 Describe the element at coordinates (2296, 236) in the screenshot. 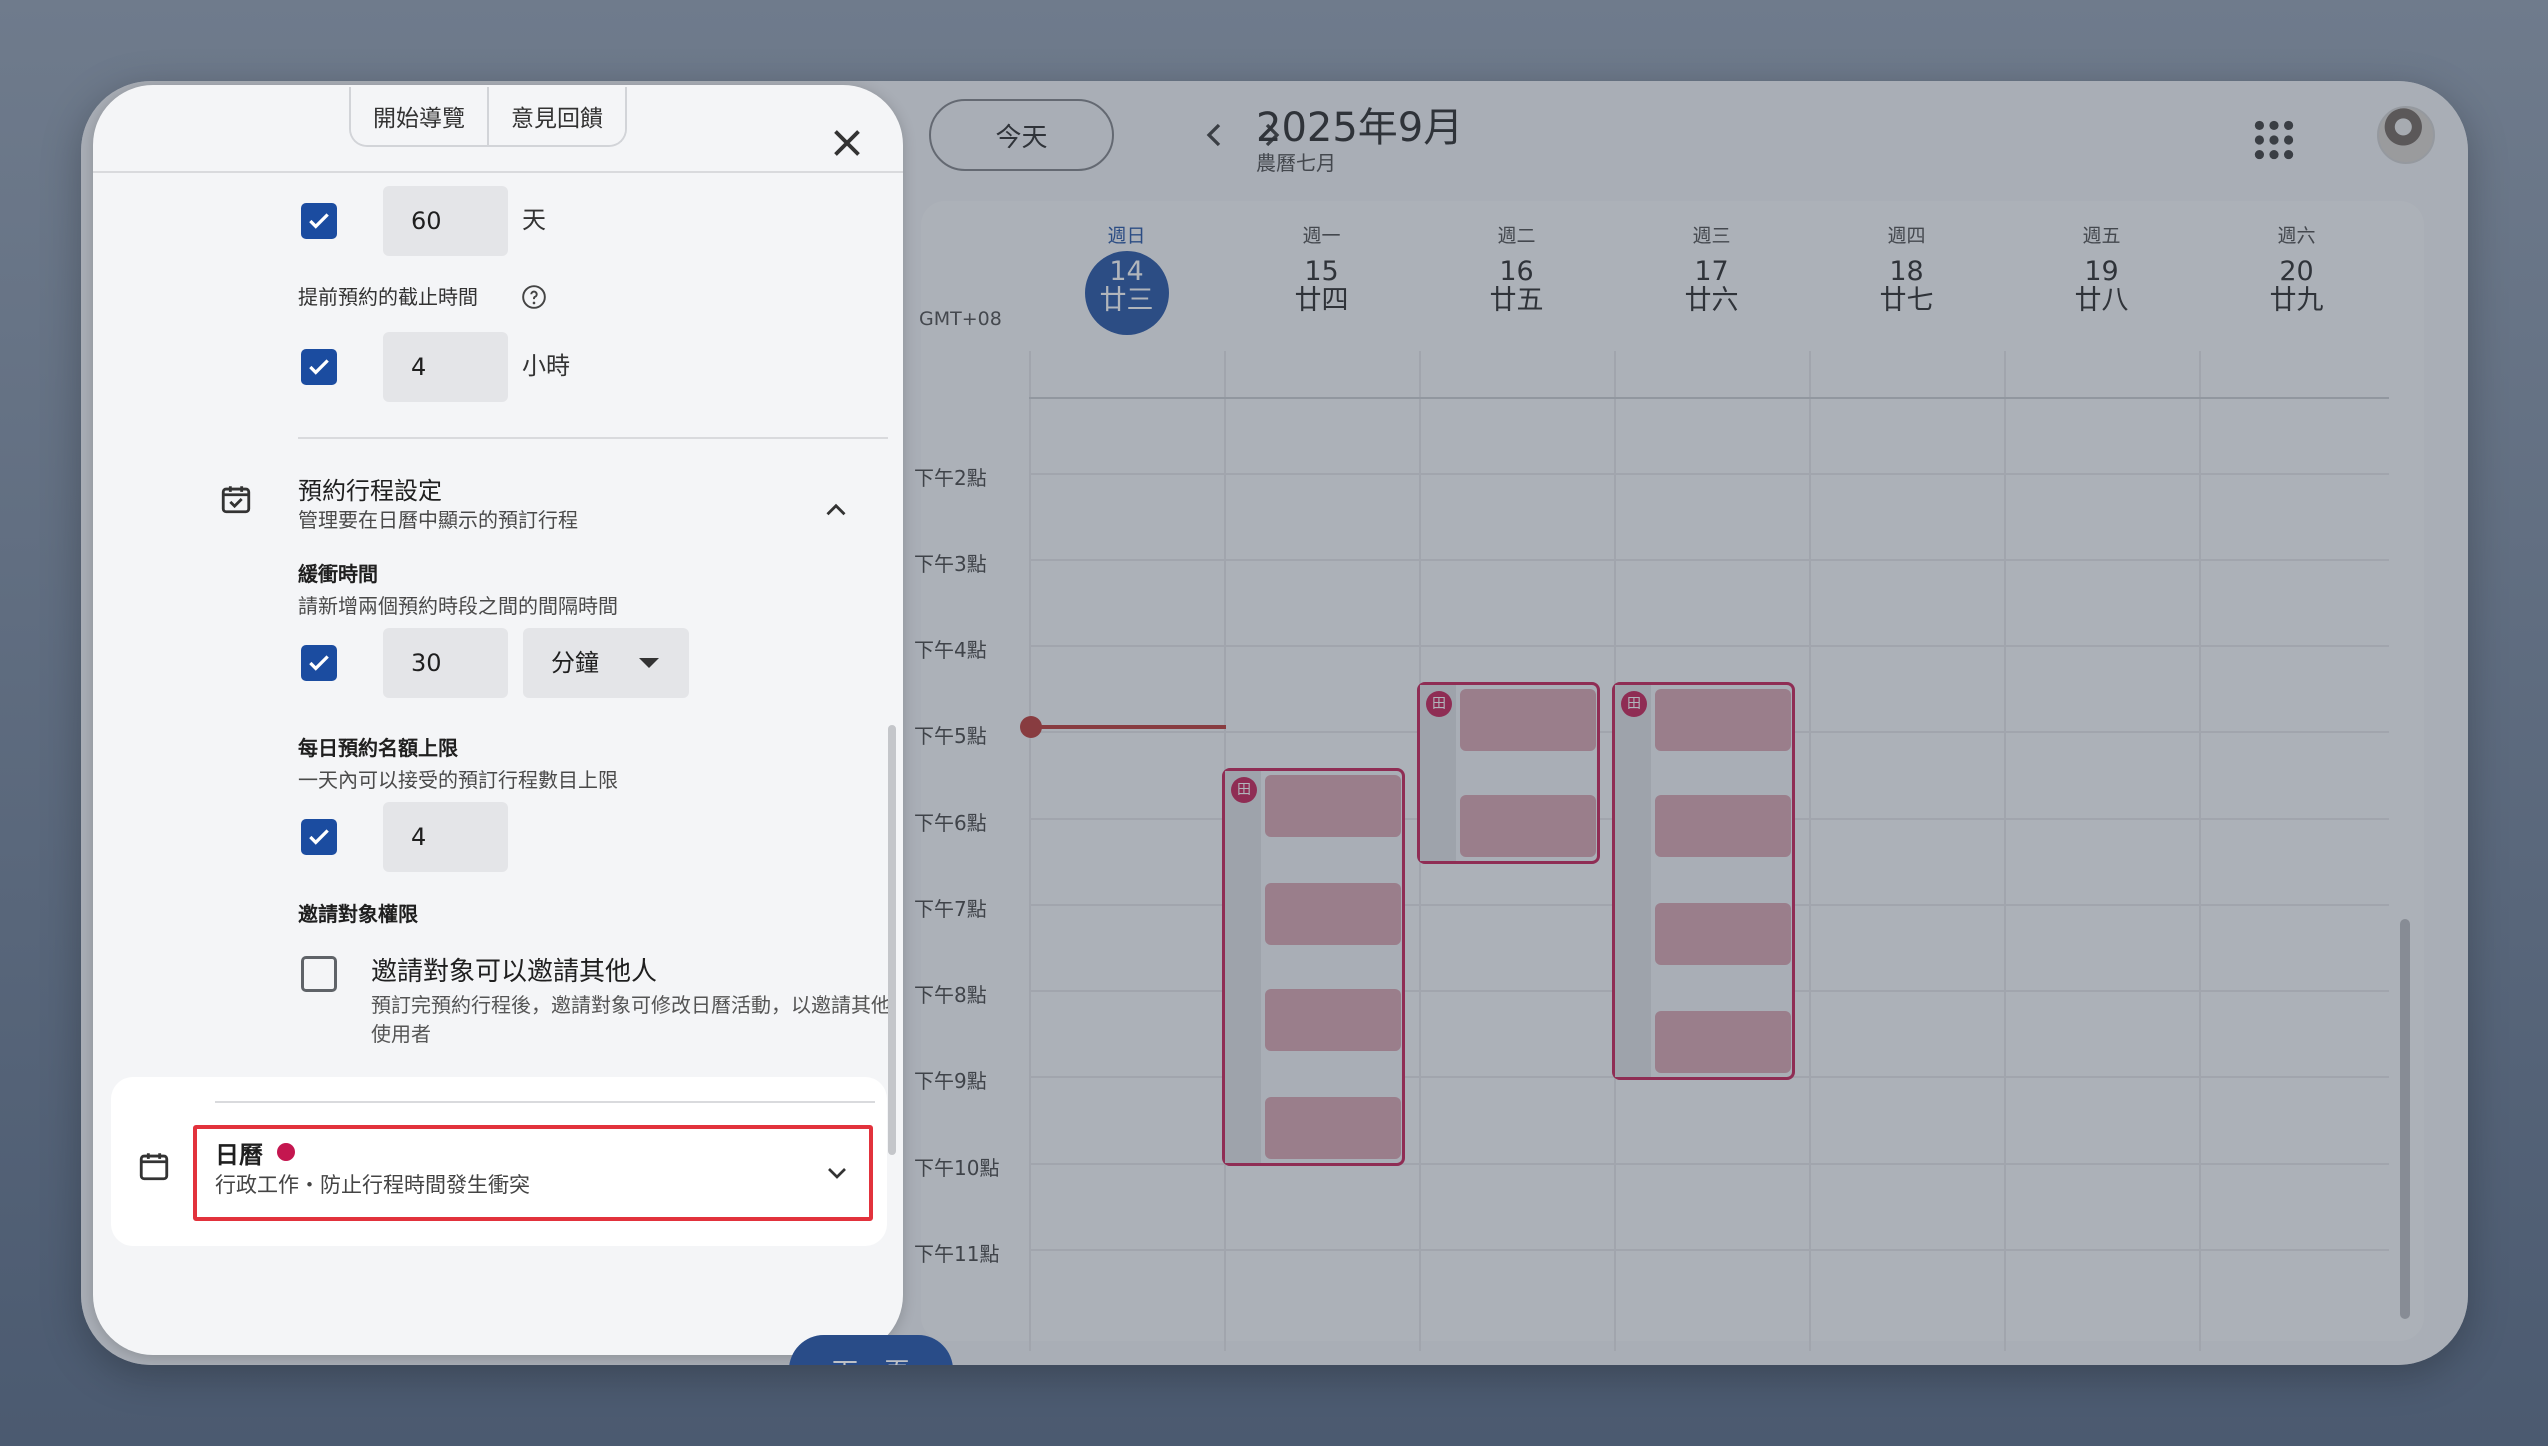

I see `weekday-label: 週六` at that location.